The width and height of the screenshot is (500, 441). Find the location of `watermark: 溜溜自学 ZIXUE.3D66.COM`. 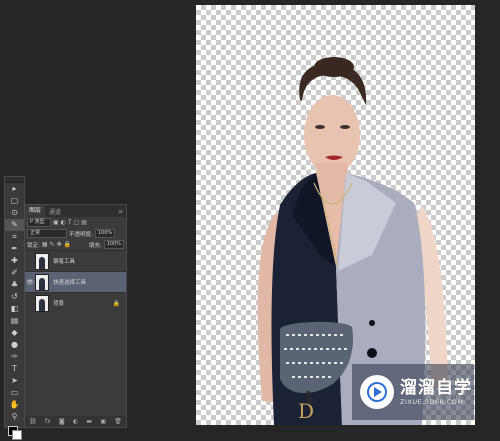

watermark: 溜溜自学 ZIXUE.3D66.COM is located at coordinates (413, 392).